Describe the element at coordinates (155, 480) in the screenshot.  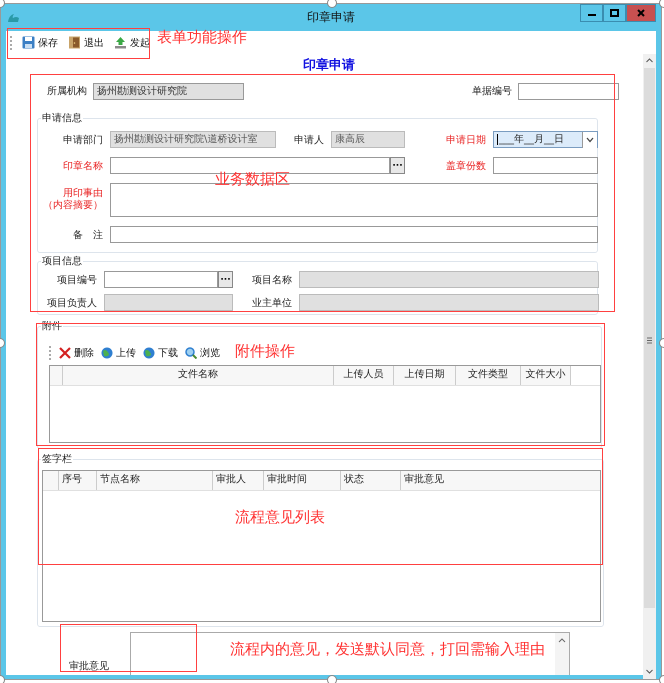
I see `column-header: 节点名称` at that location.